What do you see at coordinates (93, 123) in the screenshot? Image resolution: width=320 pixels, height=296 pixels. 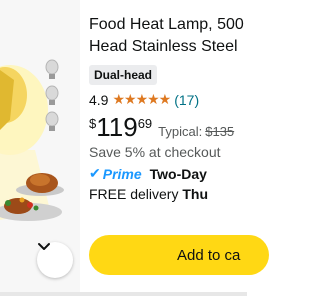 I see `price-currency: $` at bounding box center [93, 123].